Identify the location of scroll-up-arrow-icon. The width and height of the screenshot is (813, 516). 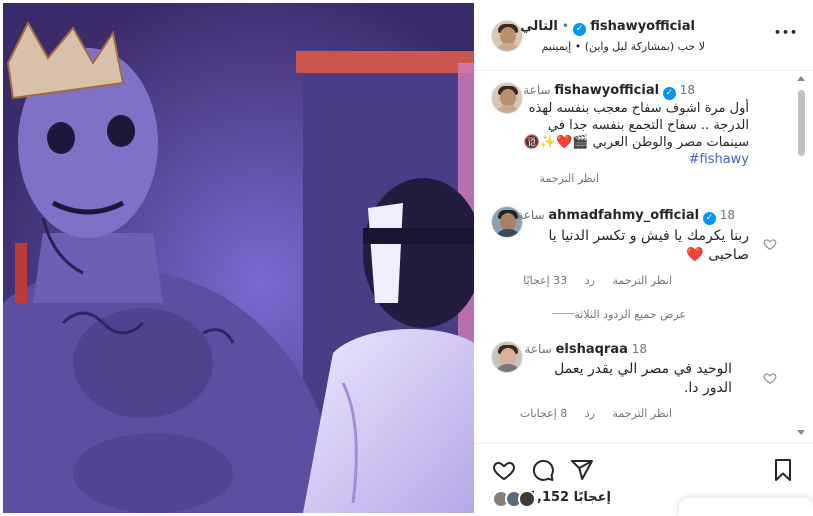
(801, 78).